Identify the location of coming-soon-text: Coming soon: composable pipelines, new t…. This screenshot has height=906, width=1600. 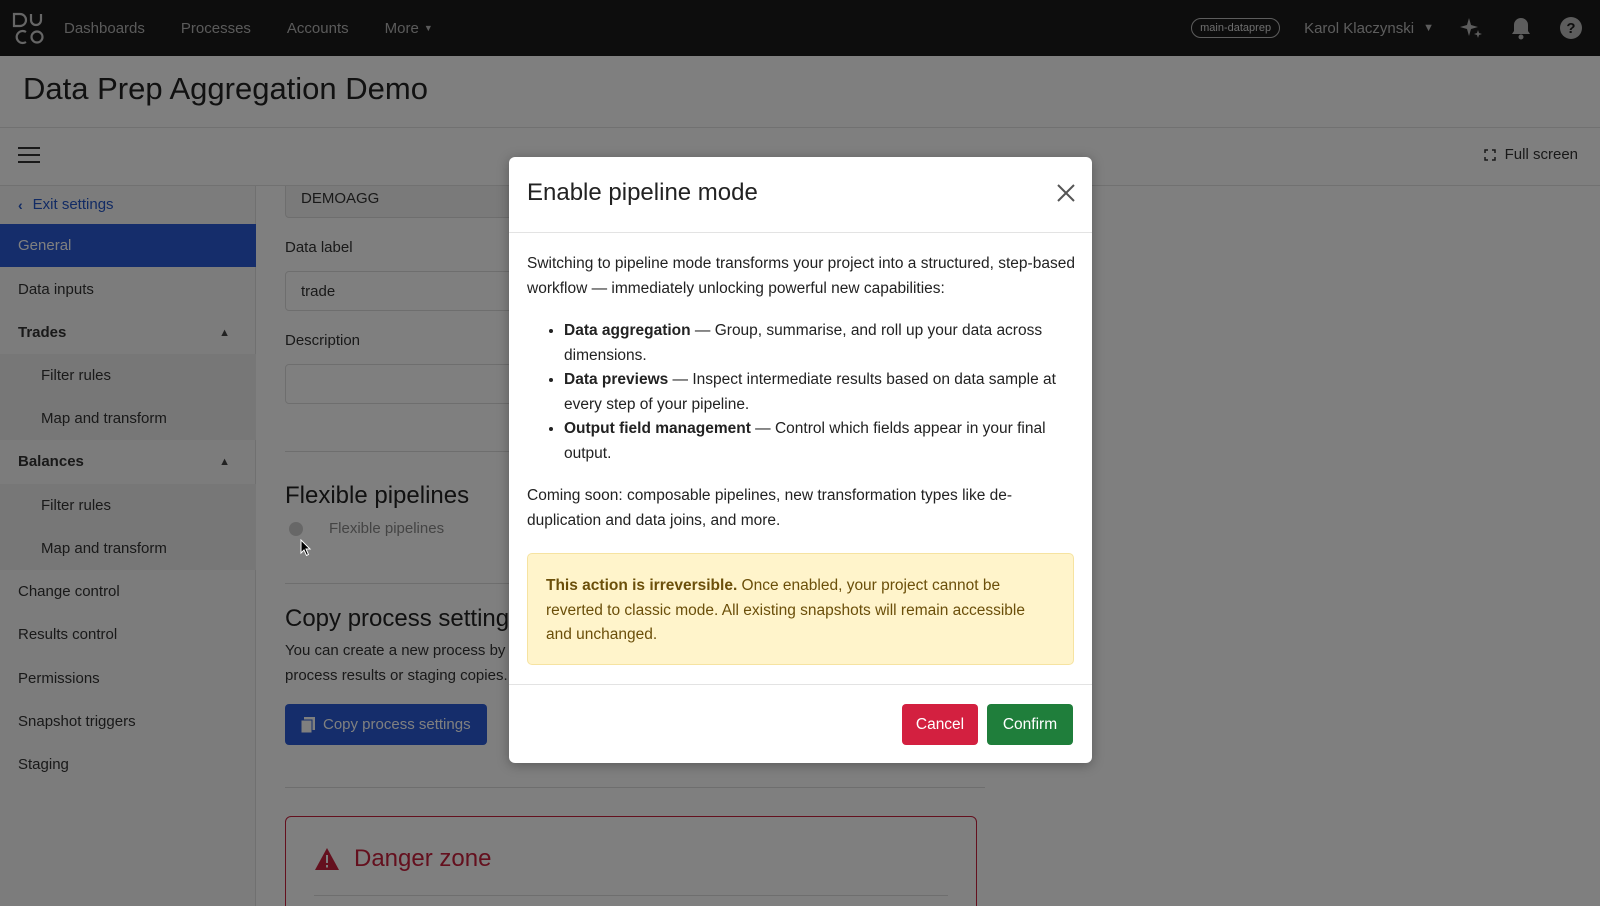
(770, 508).